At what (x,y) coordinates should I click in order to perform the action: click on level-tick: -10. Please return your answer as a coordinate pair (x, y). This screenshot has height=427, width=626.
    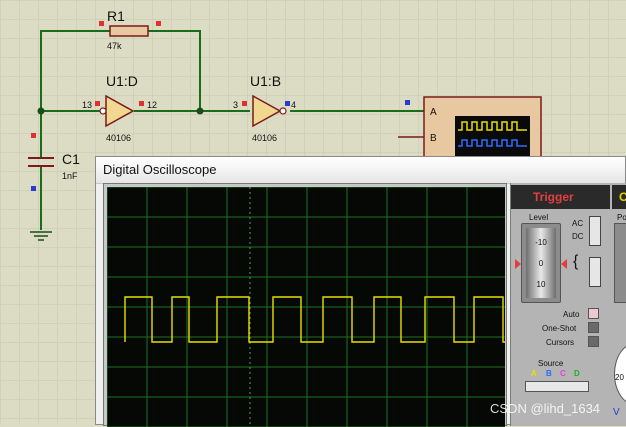
    Looking at the image, I should click on (541, 242).